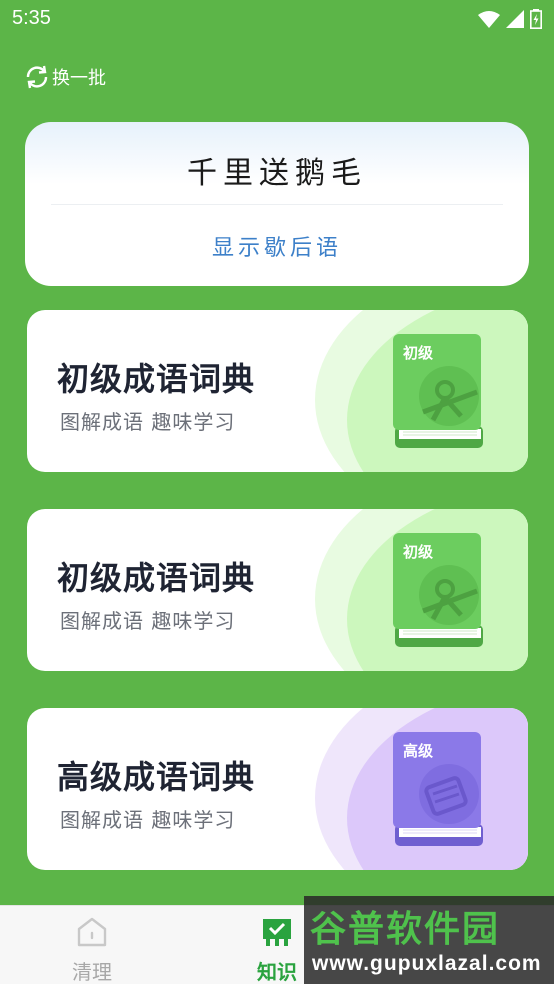 This screenshot has height=984, width=554. What do you see at coordinates (277, 173) in the screenshot?
I see `riddle-text: 千里送鹅毛` at bounding box center [277, 173].